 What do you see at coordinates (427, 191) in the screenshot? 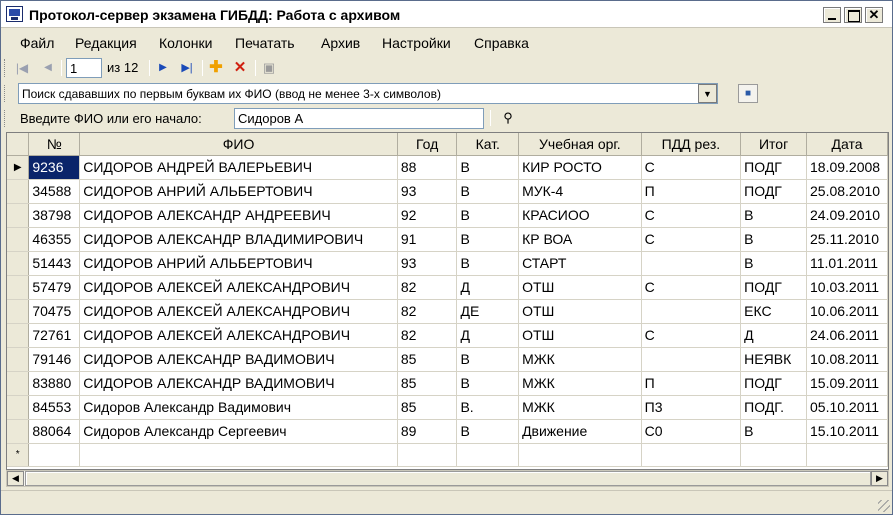
I see `cell-year: 93` at bounding box center [427, 191].